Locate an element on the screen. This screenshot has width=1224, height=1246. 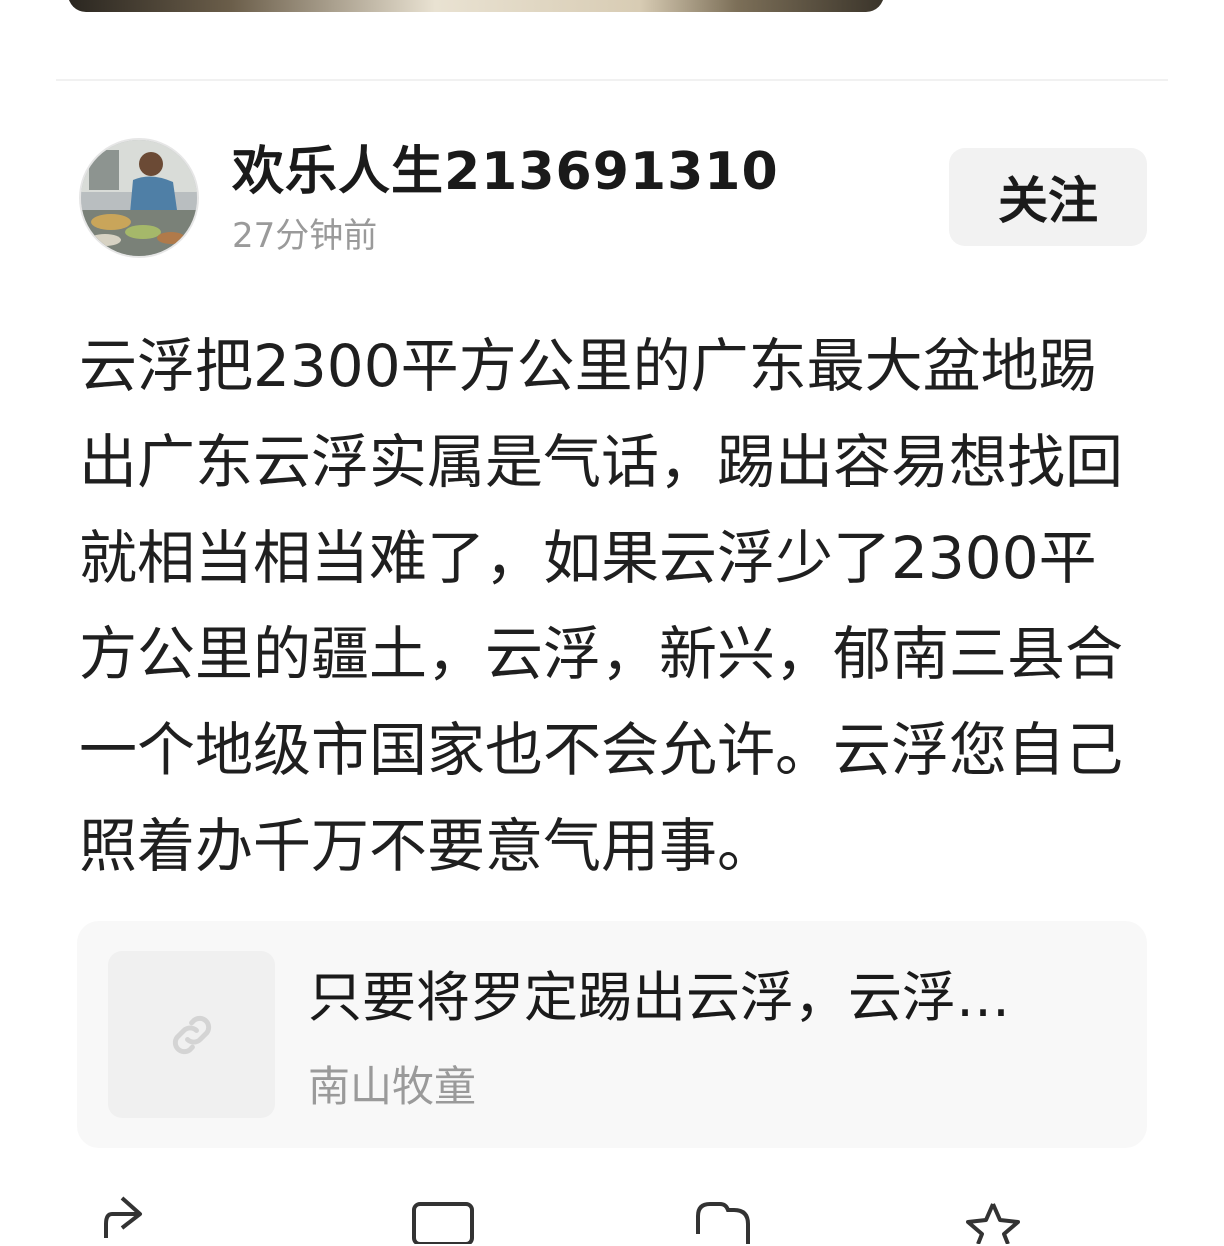
star-icon is located at coordinates (993, 1223).